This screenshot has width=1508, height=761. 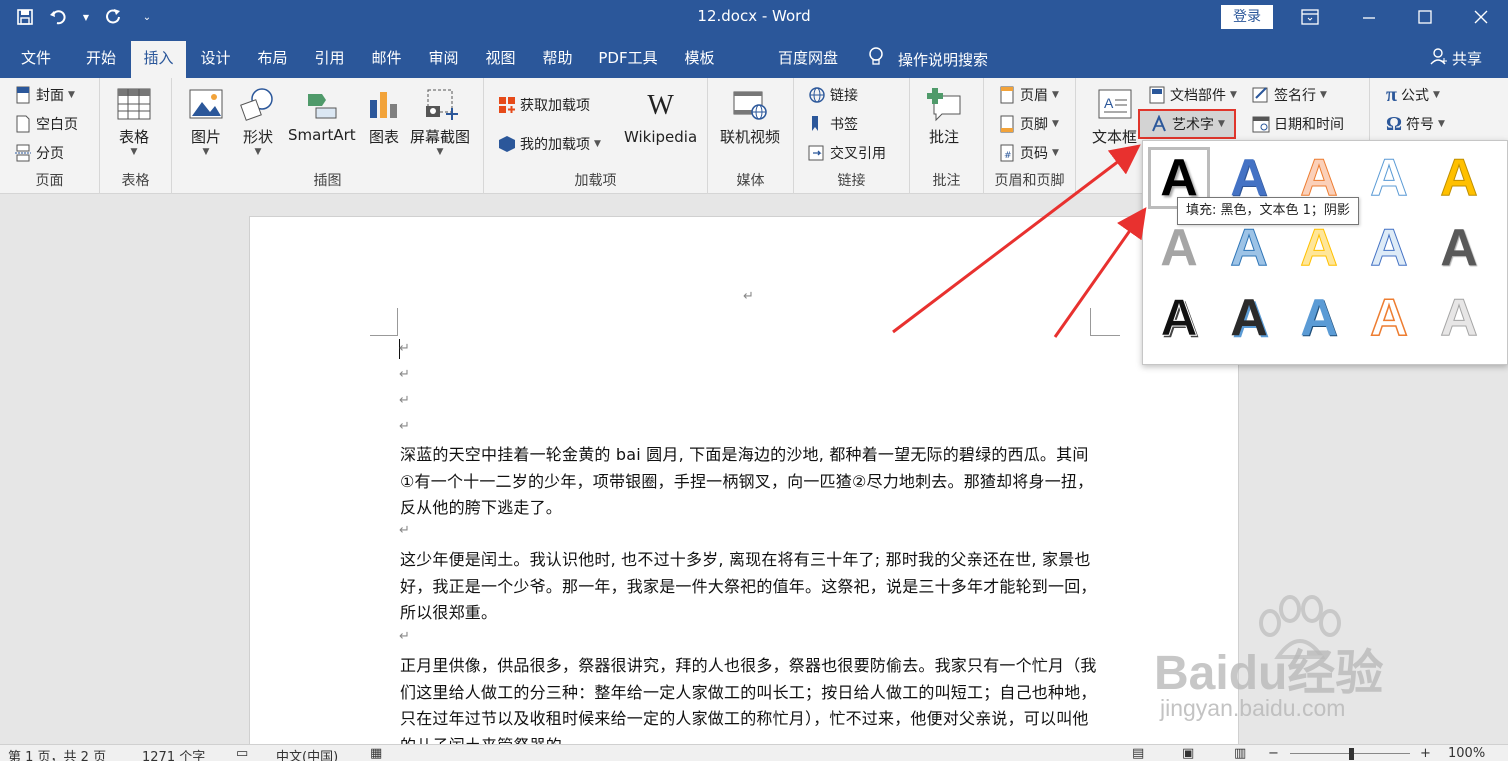 What do you see at coordinates (1016, 239) in the screenshot?
I see `arrow-to-wordart-button` at bounding box center [1016, 239].